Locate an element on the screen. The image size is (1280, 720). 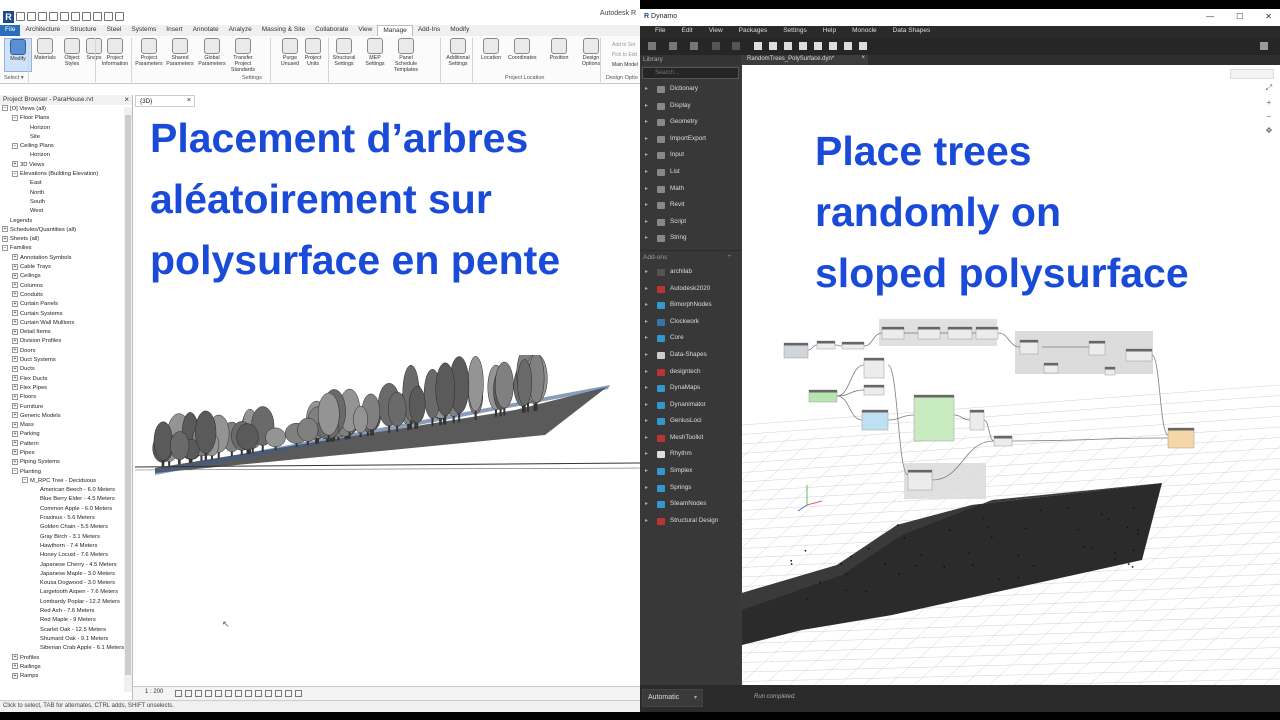
library-item-dictionary: Dictionary is located at coordinates (690, 89).